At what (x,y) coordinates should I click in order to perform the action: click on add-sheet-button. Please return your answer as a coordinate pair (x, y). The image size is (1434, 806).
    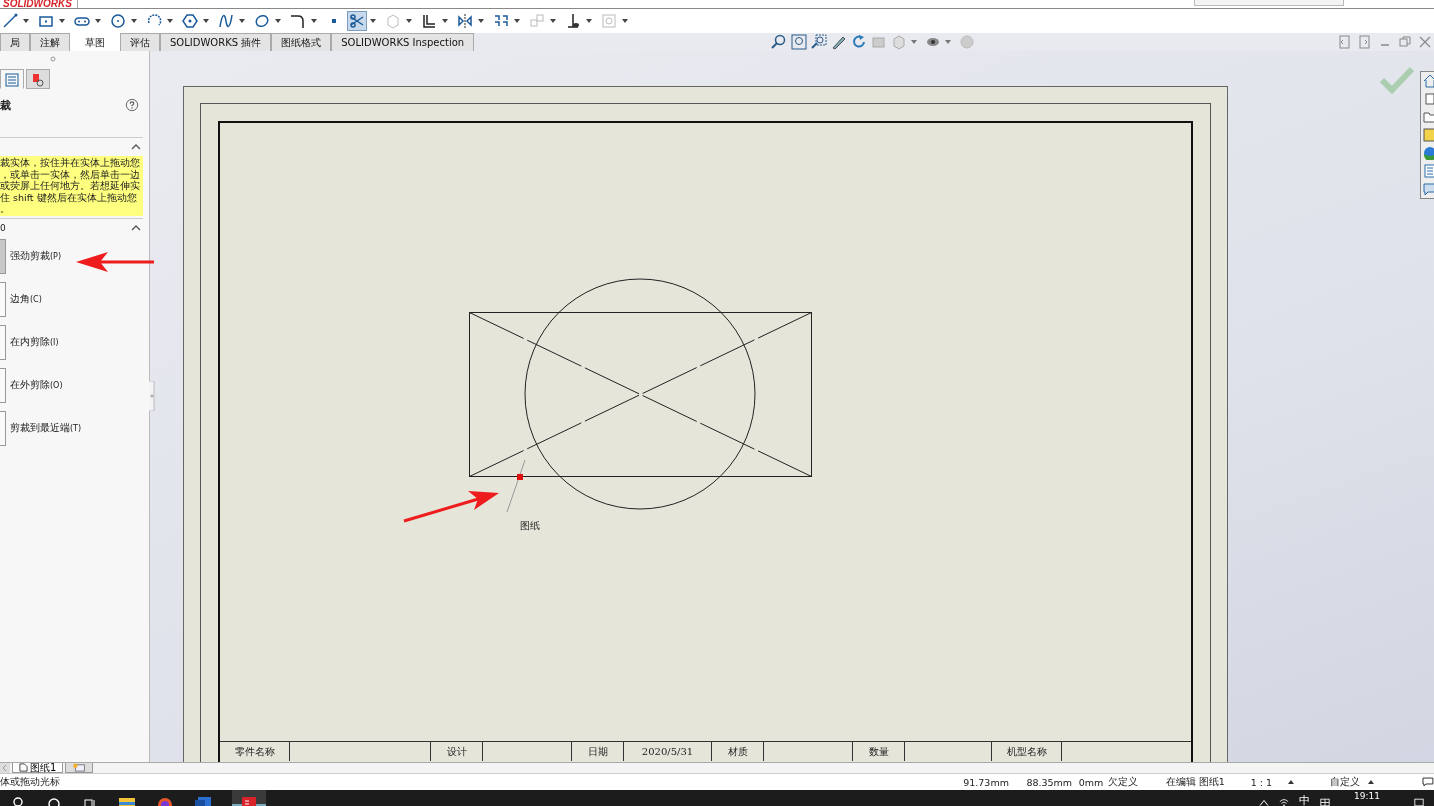
    Looking at the image, I should click on (79, 768).